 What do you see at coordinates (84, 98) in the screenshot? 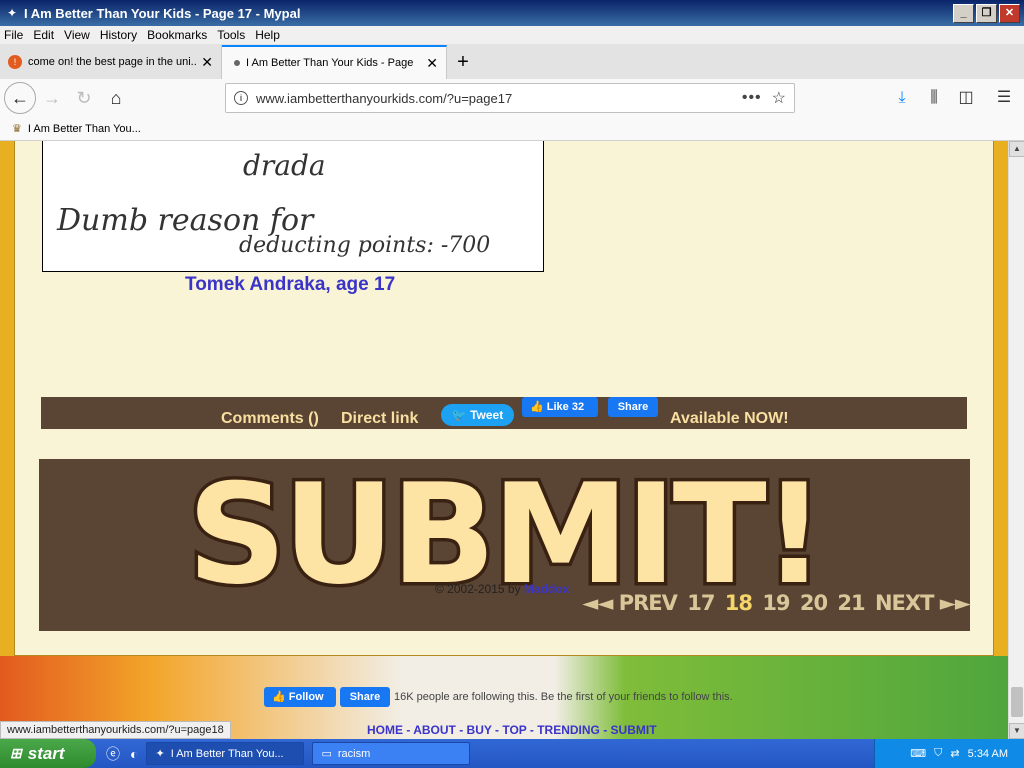
I see `reload-icon: ↻` at bounding box center [84, 98].